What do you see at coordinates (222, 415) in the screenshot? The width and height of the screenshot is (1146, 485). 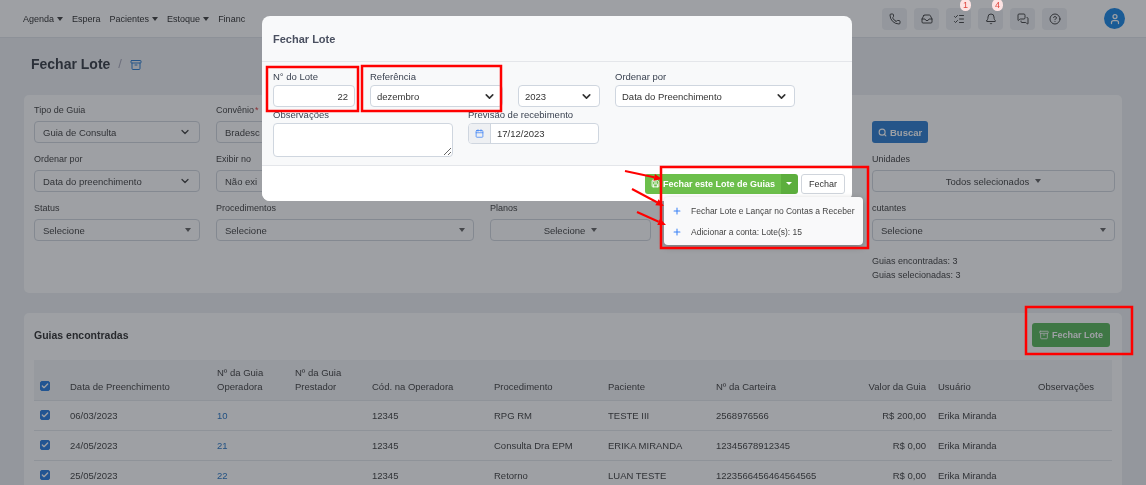 I see `guide-link: 10` at bounding box center [222, 415].